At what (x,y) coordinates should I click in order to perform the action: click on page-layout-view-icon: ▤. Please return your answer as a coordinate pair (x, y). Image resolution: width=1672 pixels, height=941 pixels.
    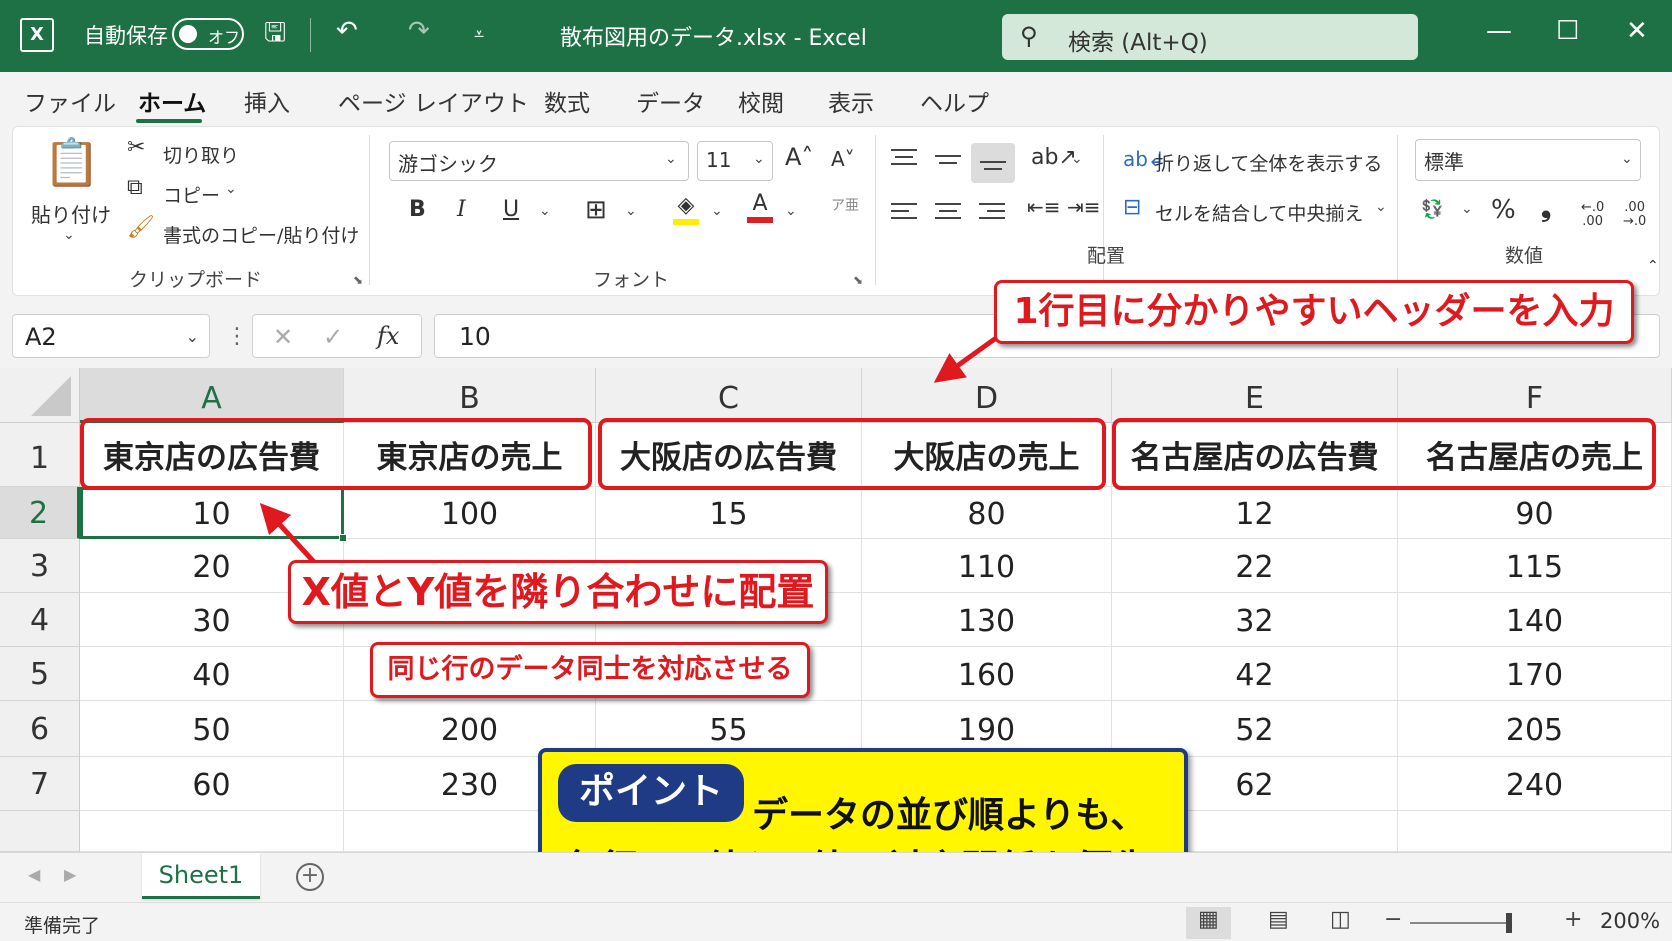
    Looking at the image, I should click on (1278, 919).